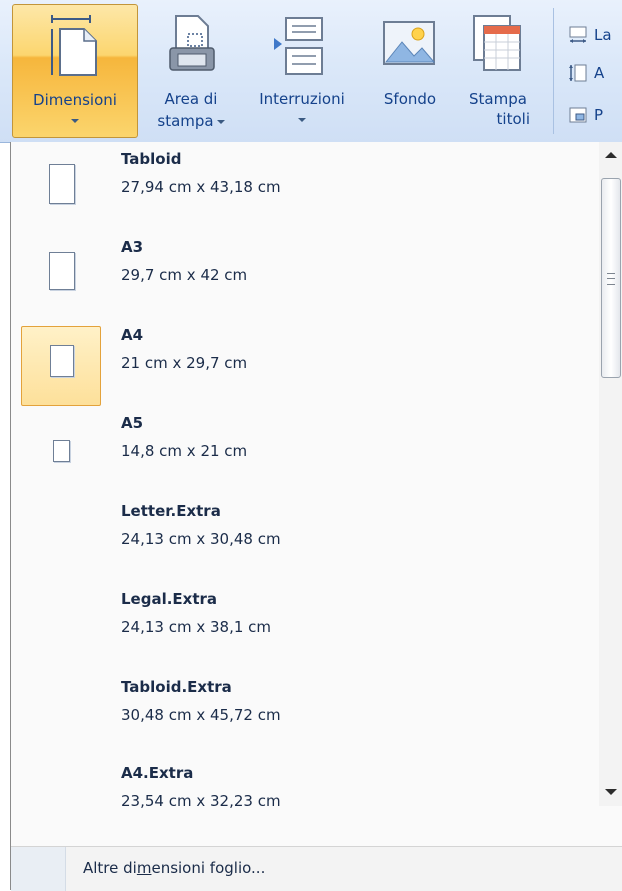 Image resolution: width=622 pixels, height=891 pixels. What do you see at coordinates (132, 423) in the screenshot?
I see `paper-name: A5` at bounding box center [132, 423].